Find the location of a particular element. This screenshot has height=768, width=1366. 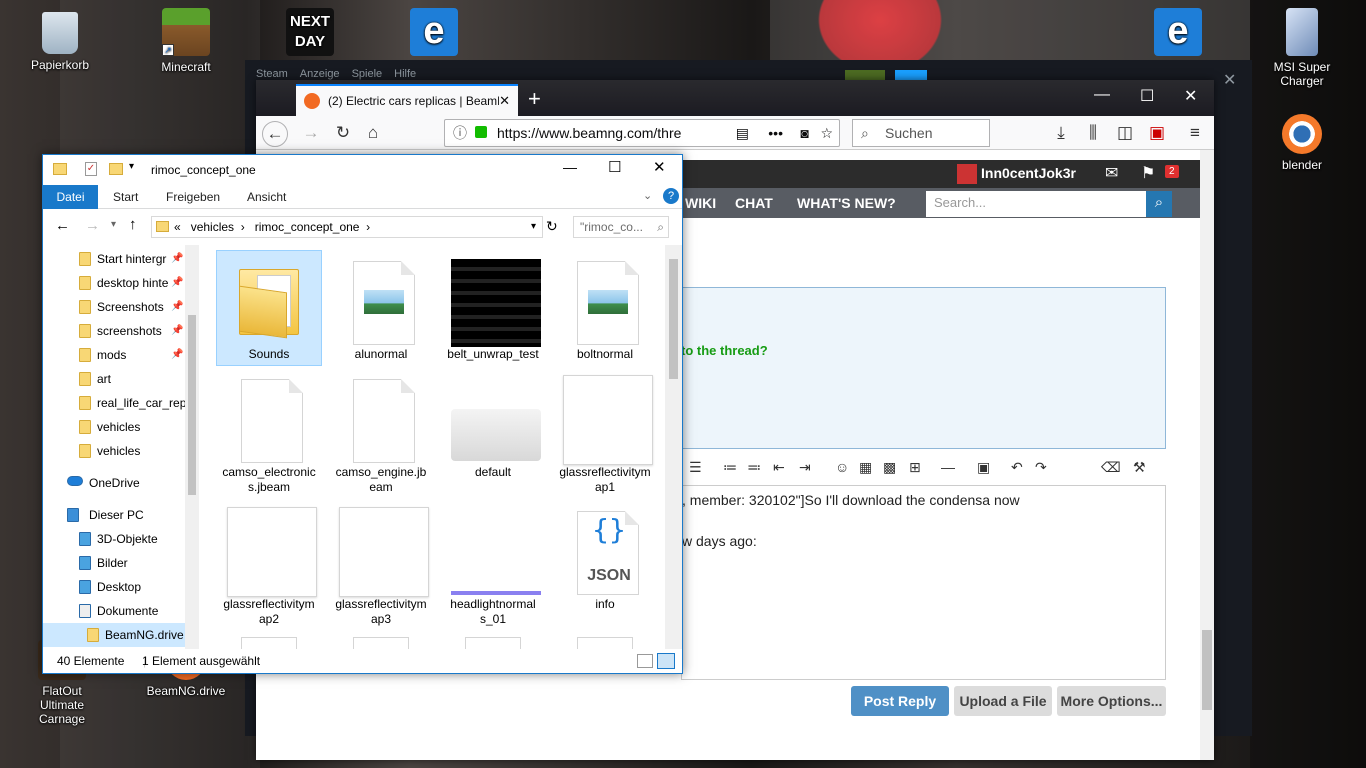

tab-start: Start is located at coordinates (125, 197).